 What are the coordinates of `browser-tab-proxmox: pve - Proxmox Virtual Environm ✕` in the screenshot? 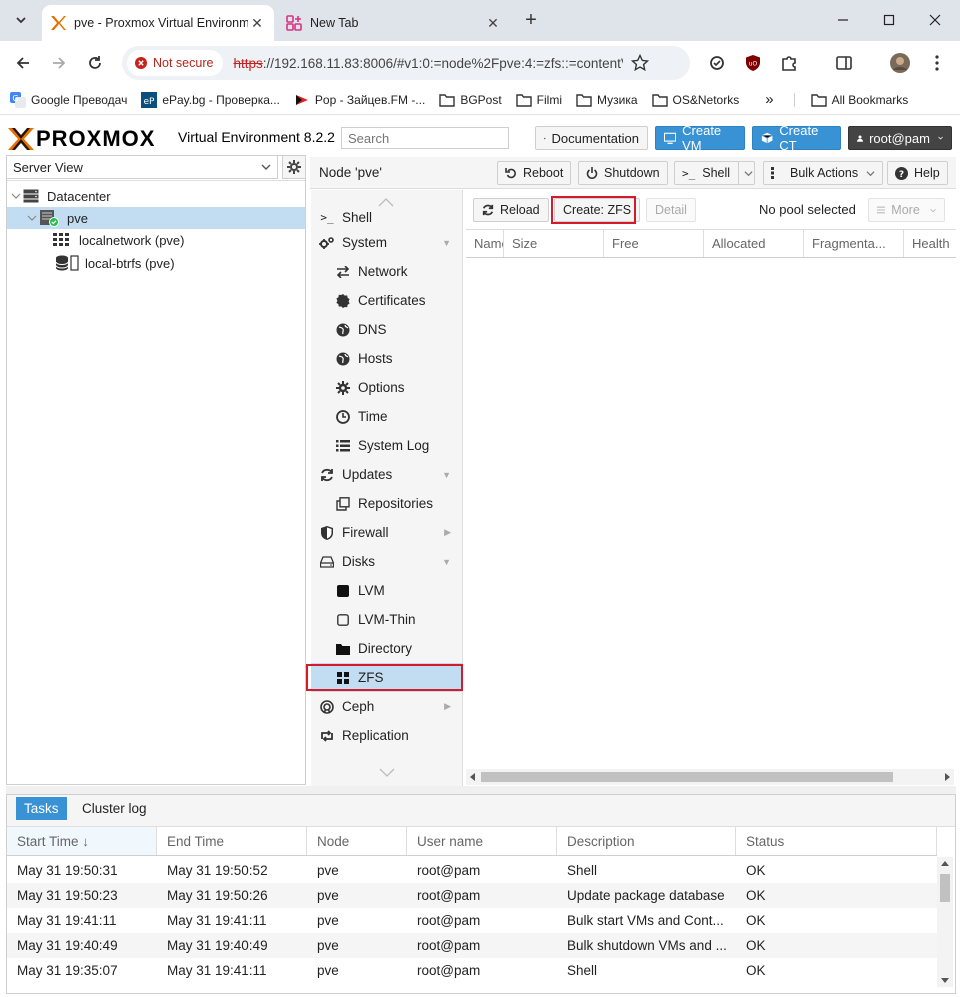 It's located at (158, 23).